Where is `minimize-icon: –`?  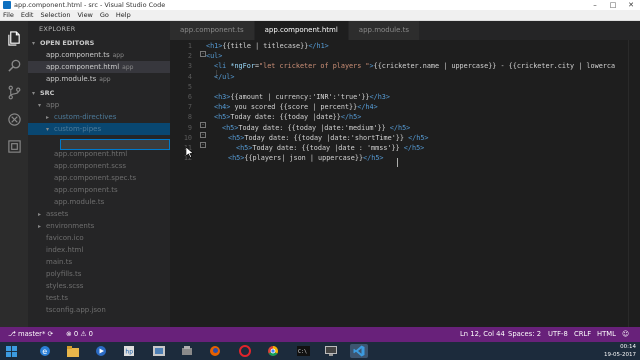 minimize-icon: – is located at coordinates (595, 5).